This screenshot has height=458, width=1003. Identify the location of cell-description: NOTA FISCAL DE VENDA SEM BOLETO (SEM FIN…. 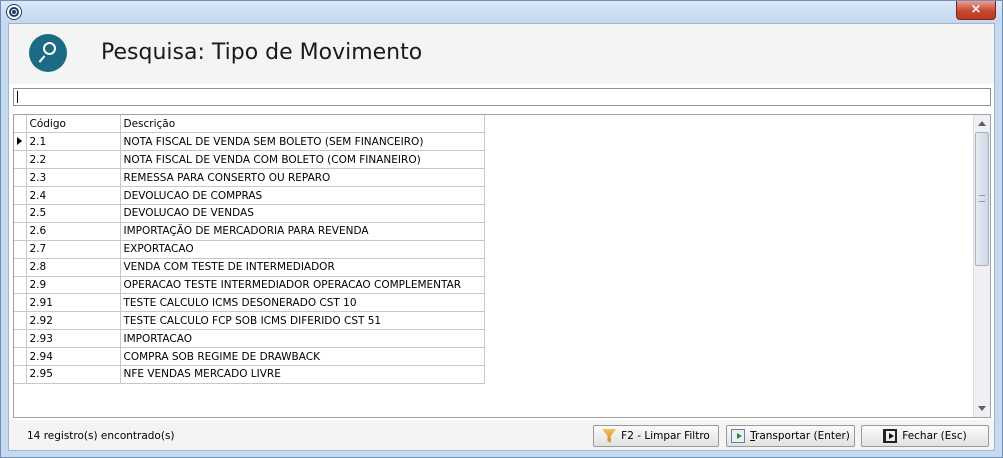
(302, 142).